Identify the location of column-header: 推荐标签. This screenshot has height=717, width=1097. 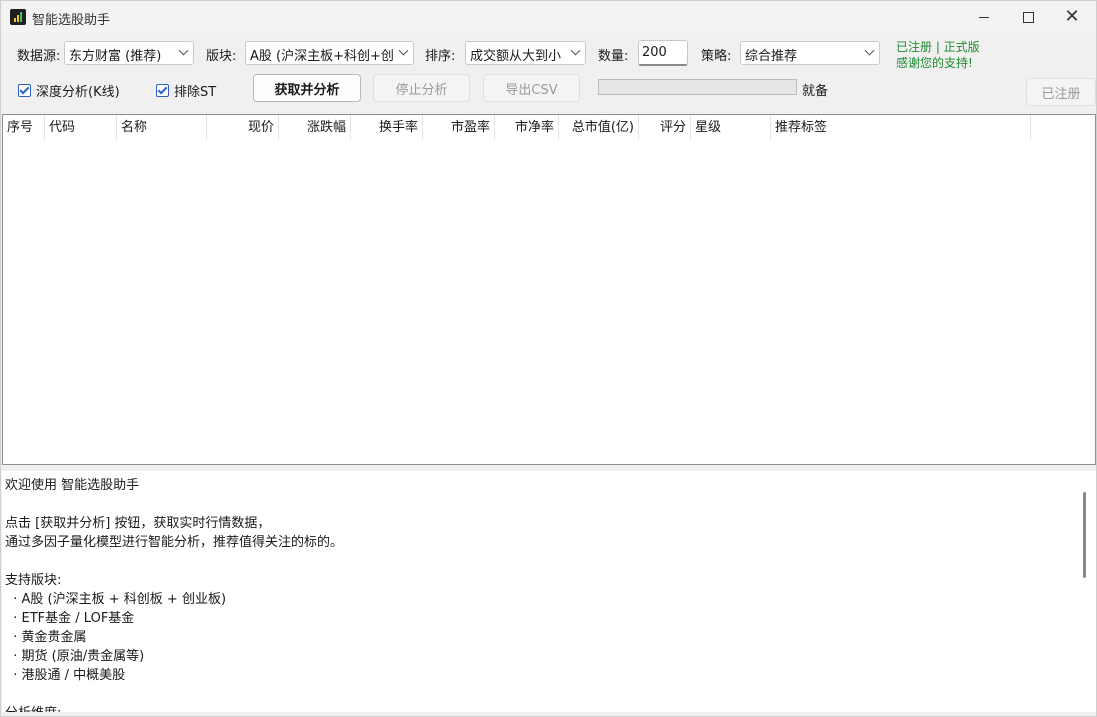
(901, 127).